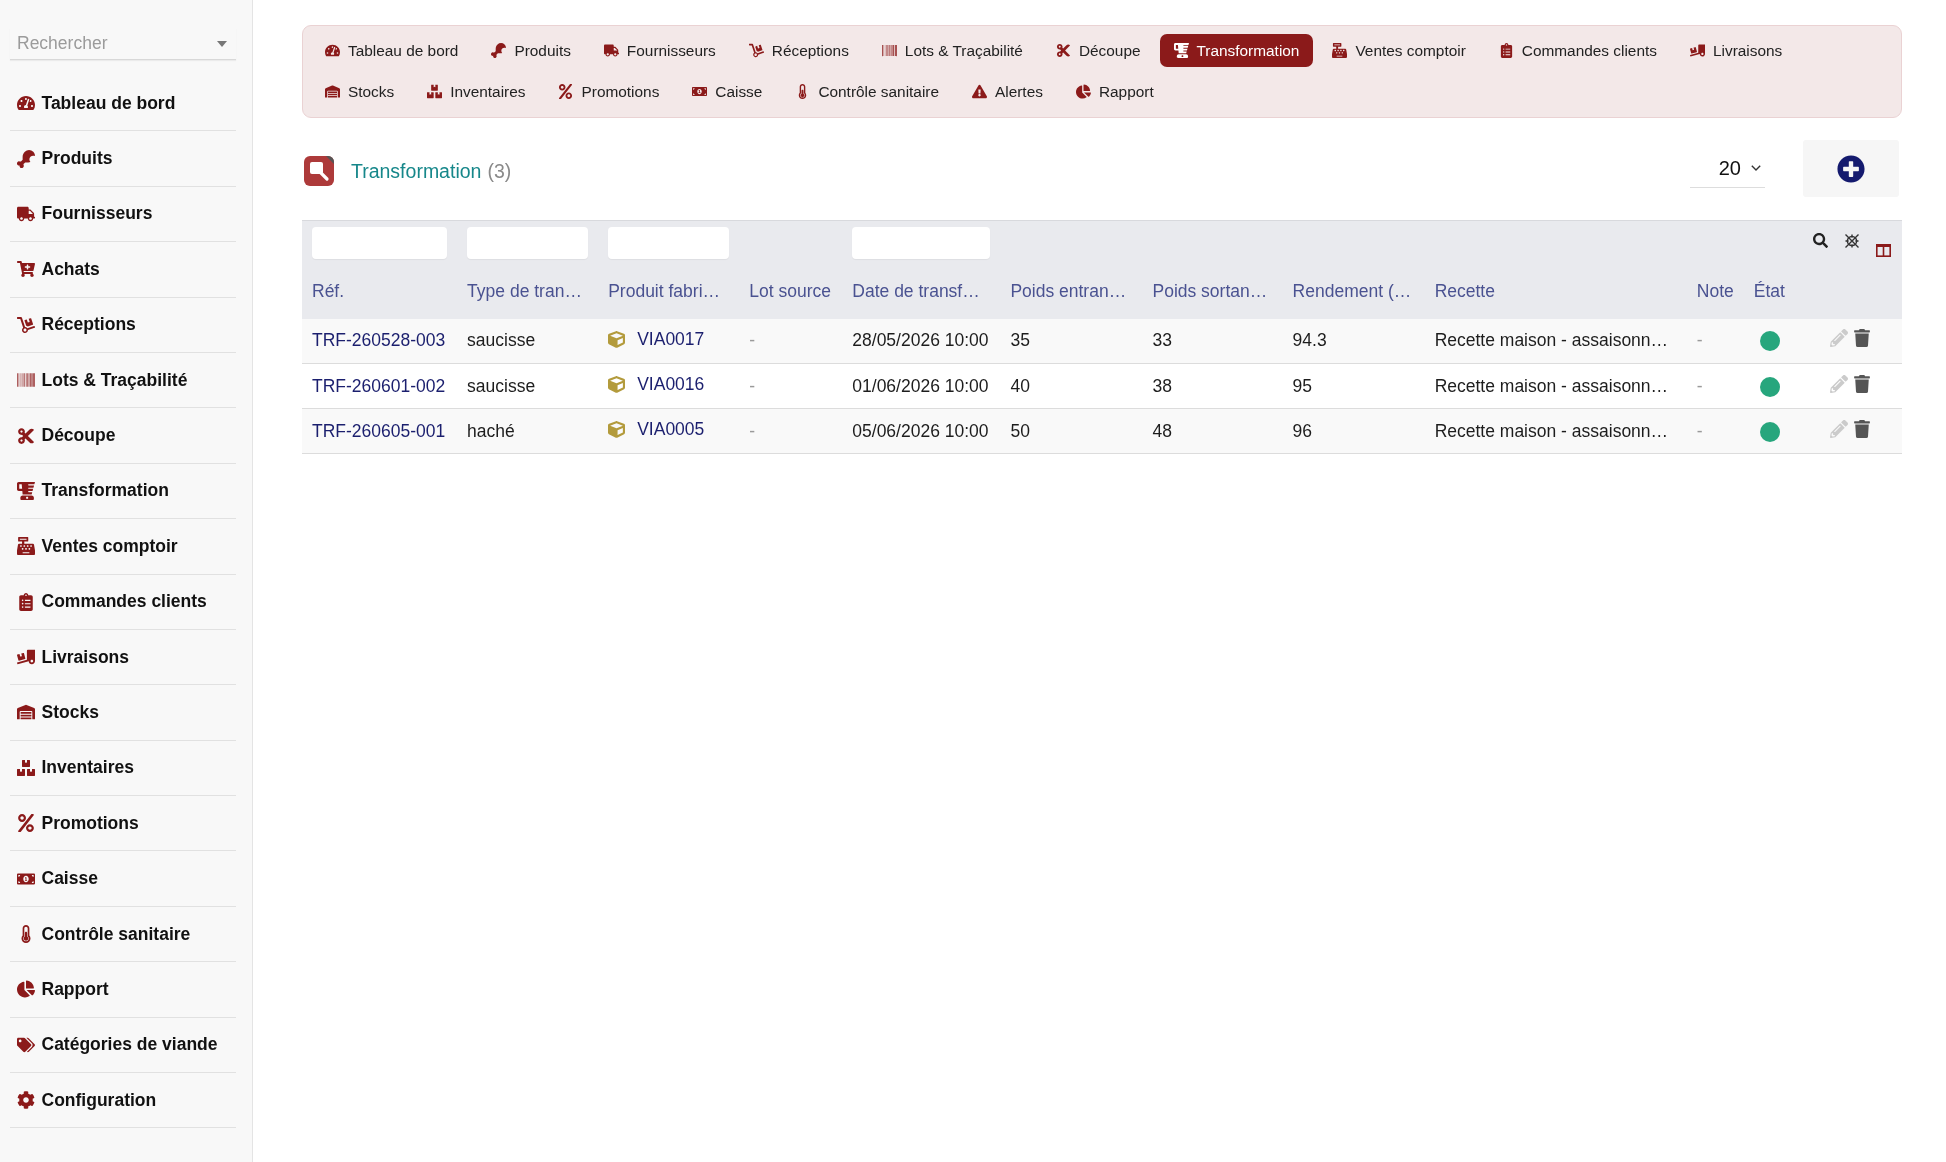  Describe the element at coordinates (85, 214) in the screenshot. I see `sidebar-item: Fournisseurs` at that location.